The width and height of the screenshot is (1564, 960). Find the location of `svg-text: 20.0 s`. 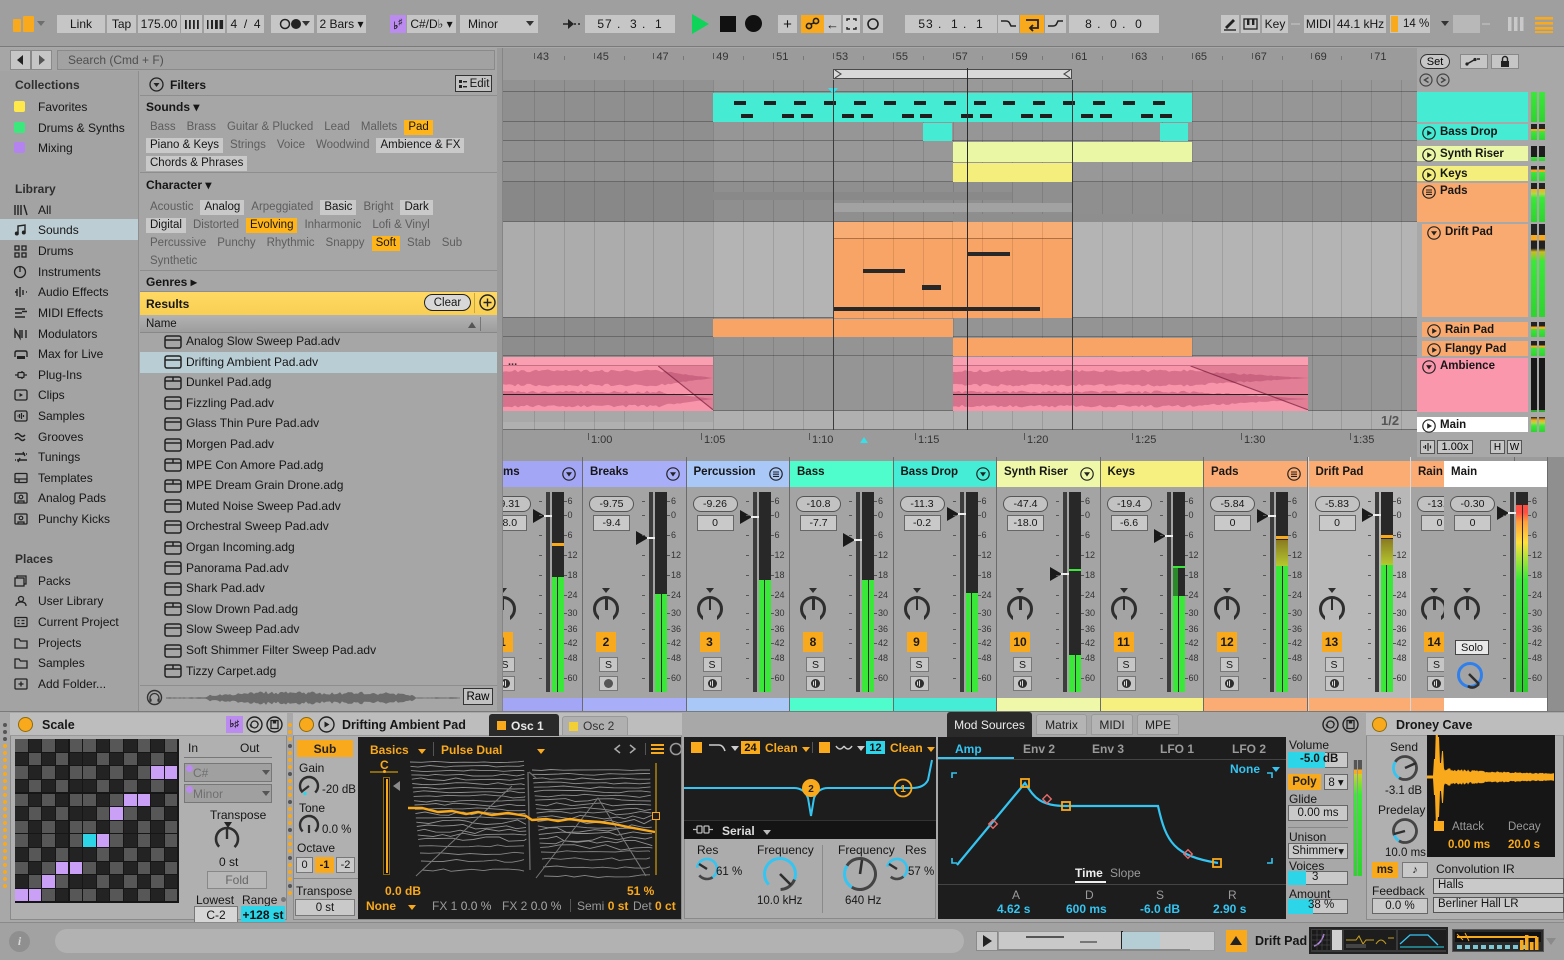

svg-text: 20.0 s is located at coordinates (1524, 845).